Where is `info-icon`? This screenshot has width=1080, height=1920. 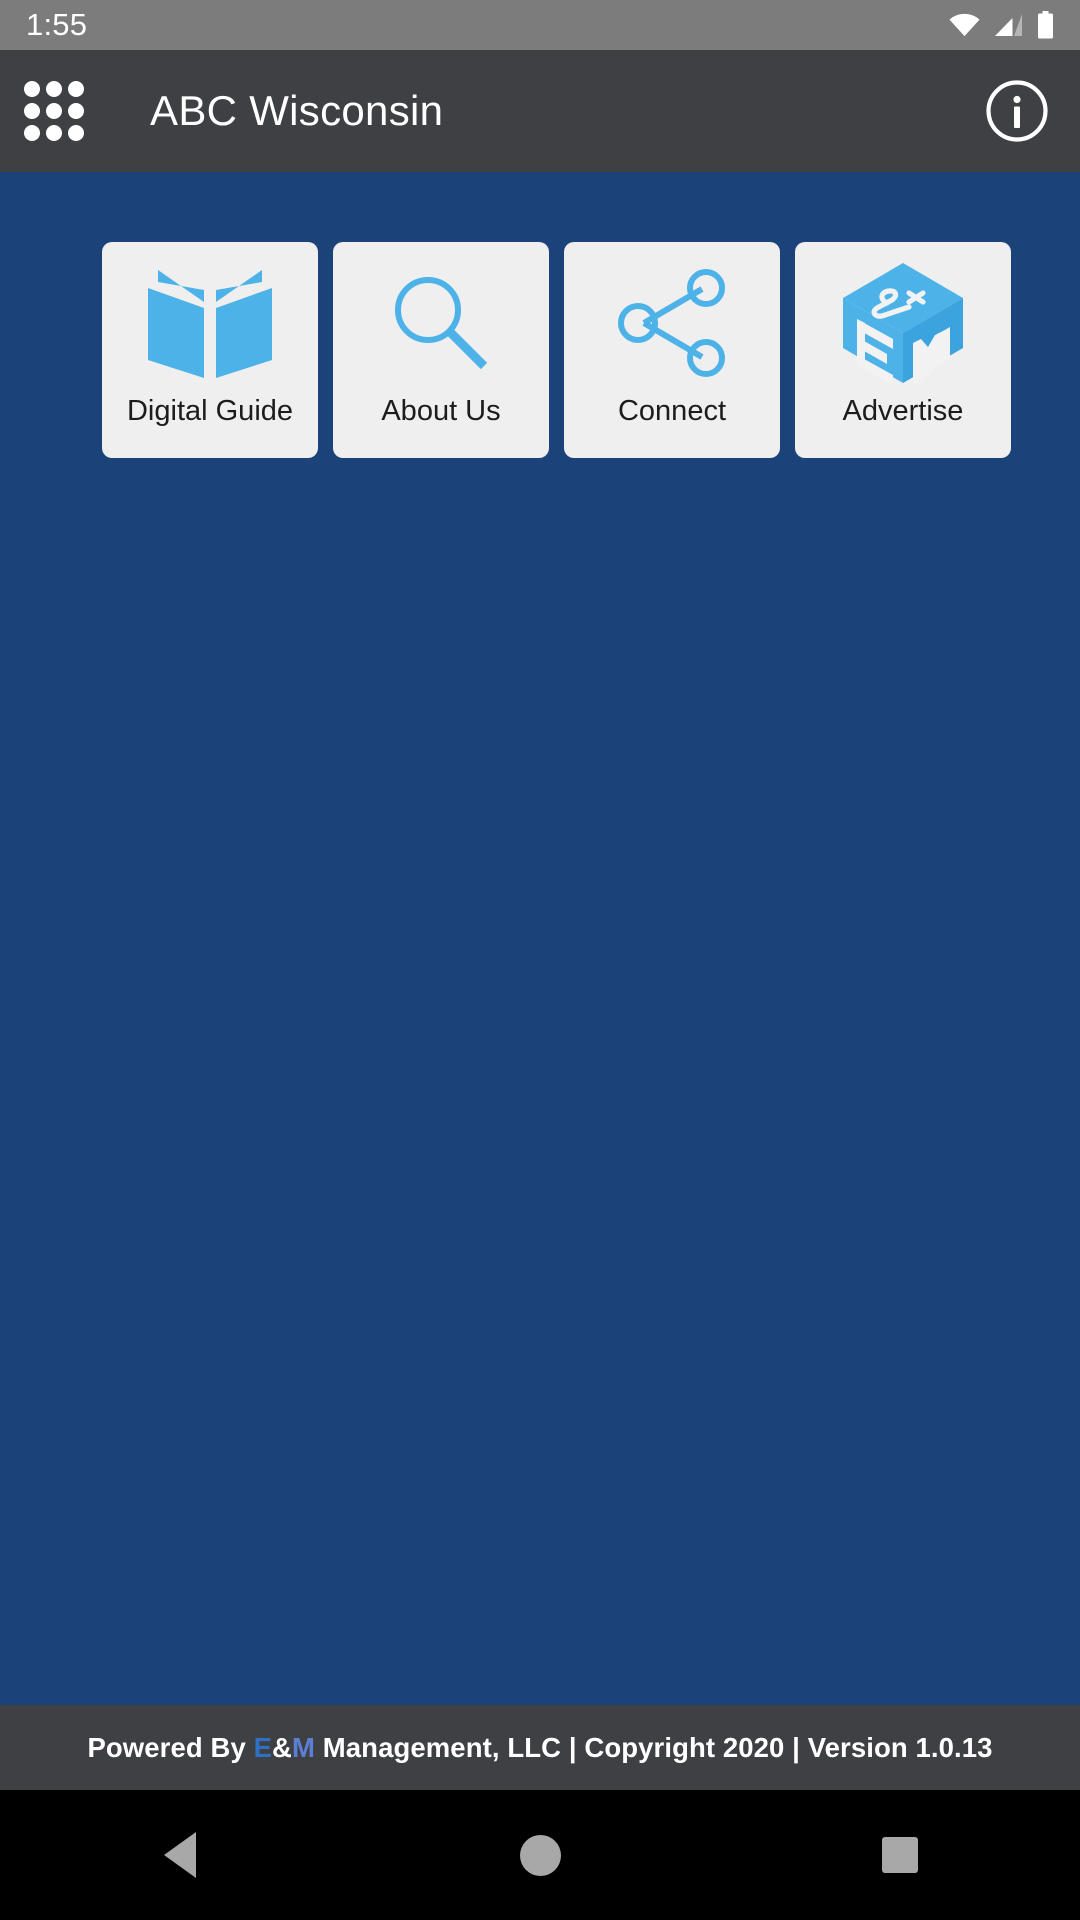
info-icon is located at coordinates (1017, 111).